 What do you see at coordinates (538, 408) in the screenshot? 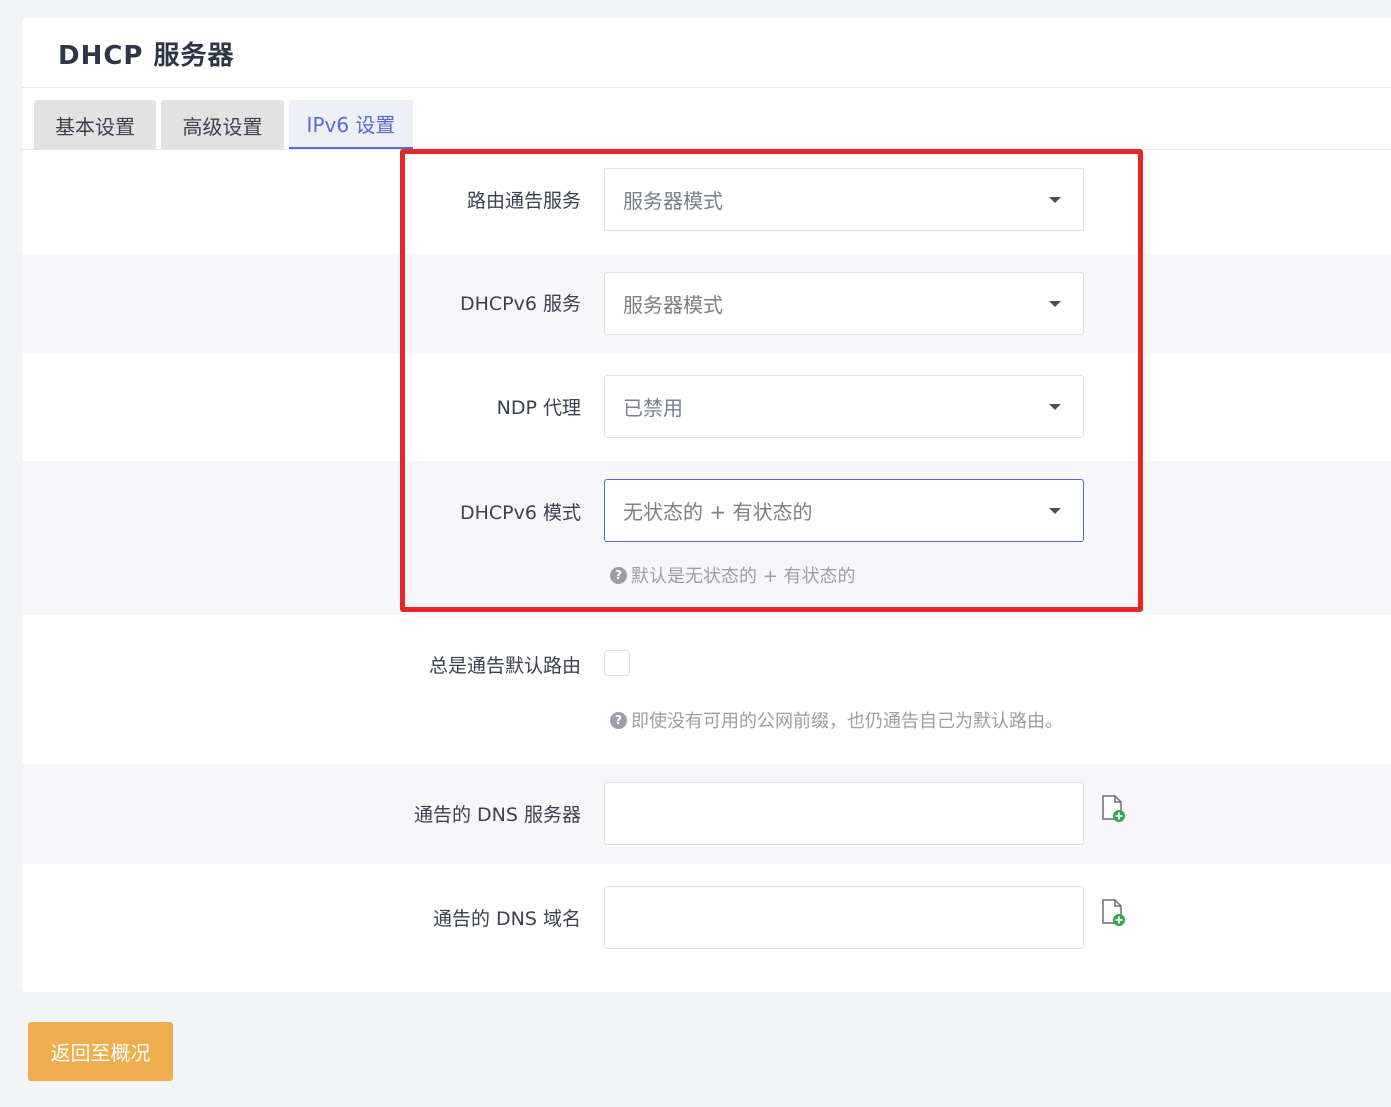
I see `ndp-proxy-label: NDP 代理` at bounding box center [538, 408].